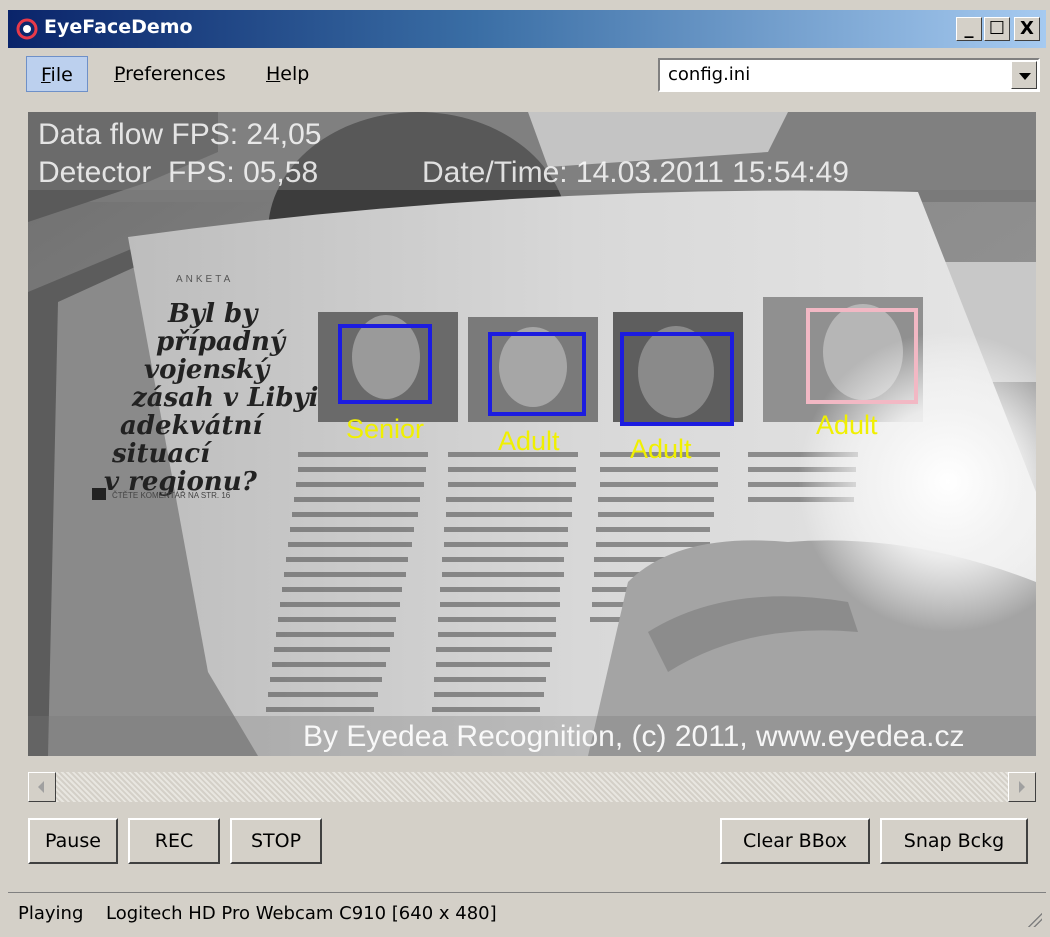  I want to click on detector-fps: Detector FPS: 05,58, so click(178, 172).